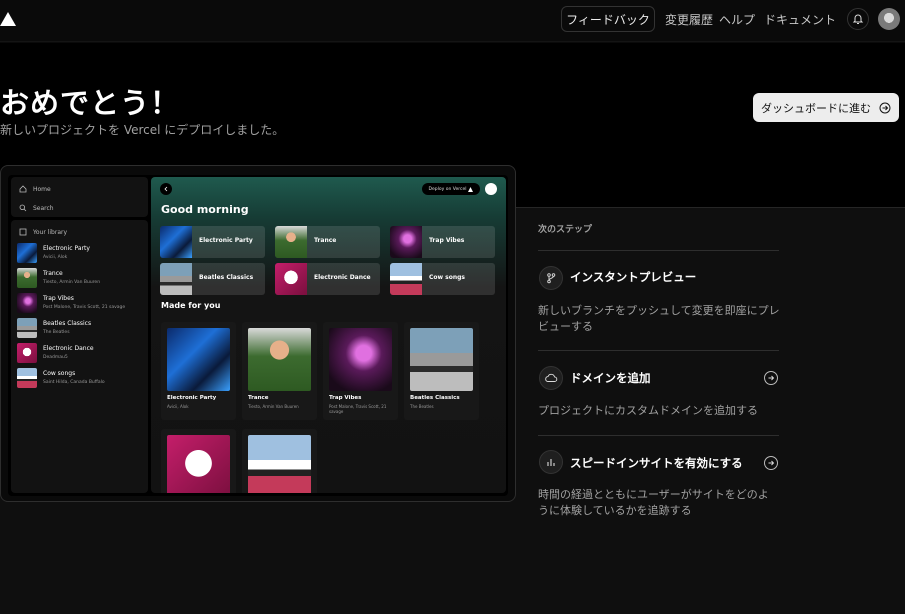 The width and height of the screenshot is (905, 614). I want to click on library-header: Your library, so click(43, 232).